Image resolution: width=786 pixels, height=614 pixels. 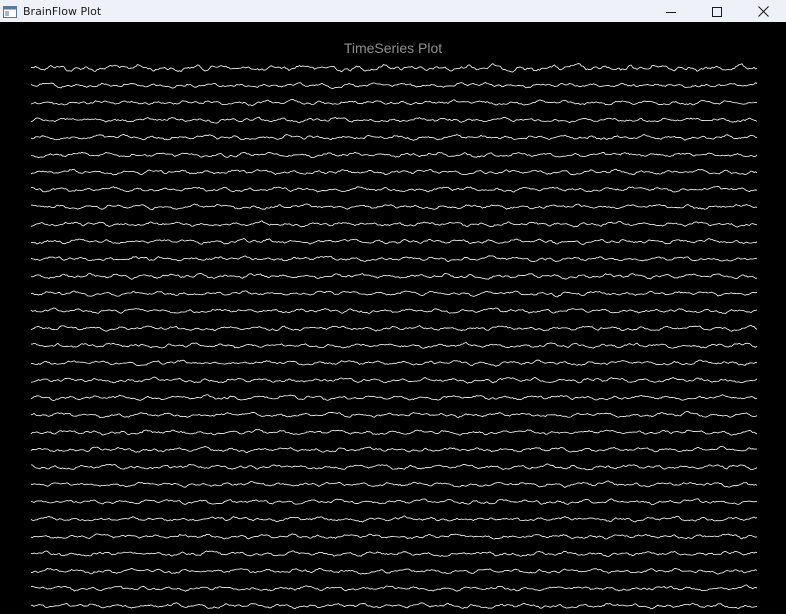 I want to click on plot-title: TimeSeries Plot, so click(x=393, y=48).